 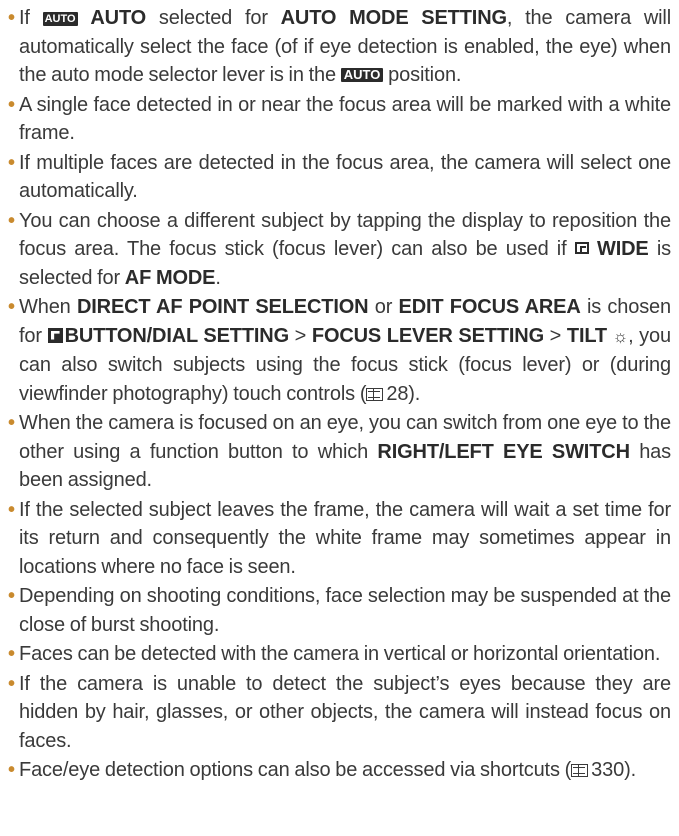 I want to click on keyword: FOCUS LEVER SETTING, so click(x=428, y=335).